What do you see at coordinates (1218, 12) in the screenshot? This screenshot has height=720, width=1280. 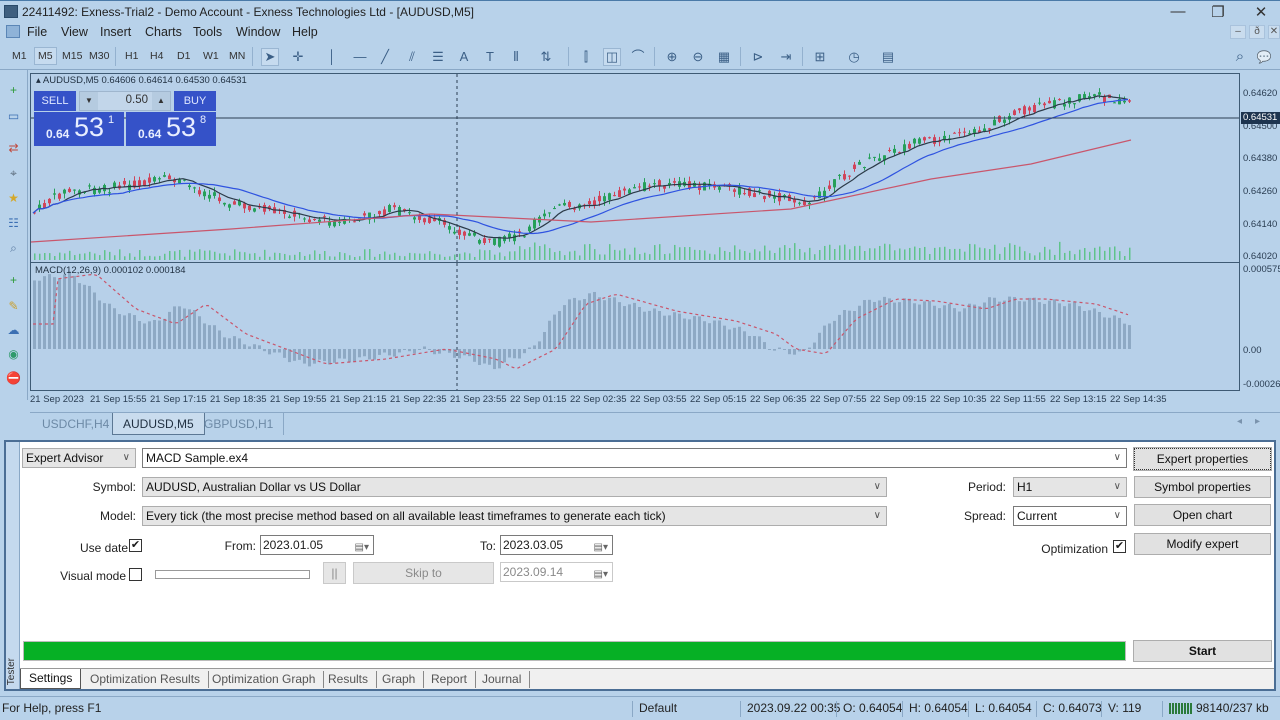 I see `restore-button: ❐` at bounding box center [1218, 12].